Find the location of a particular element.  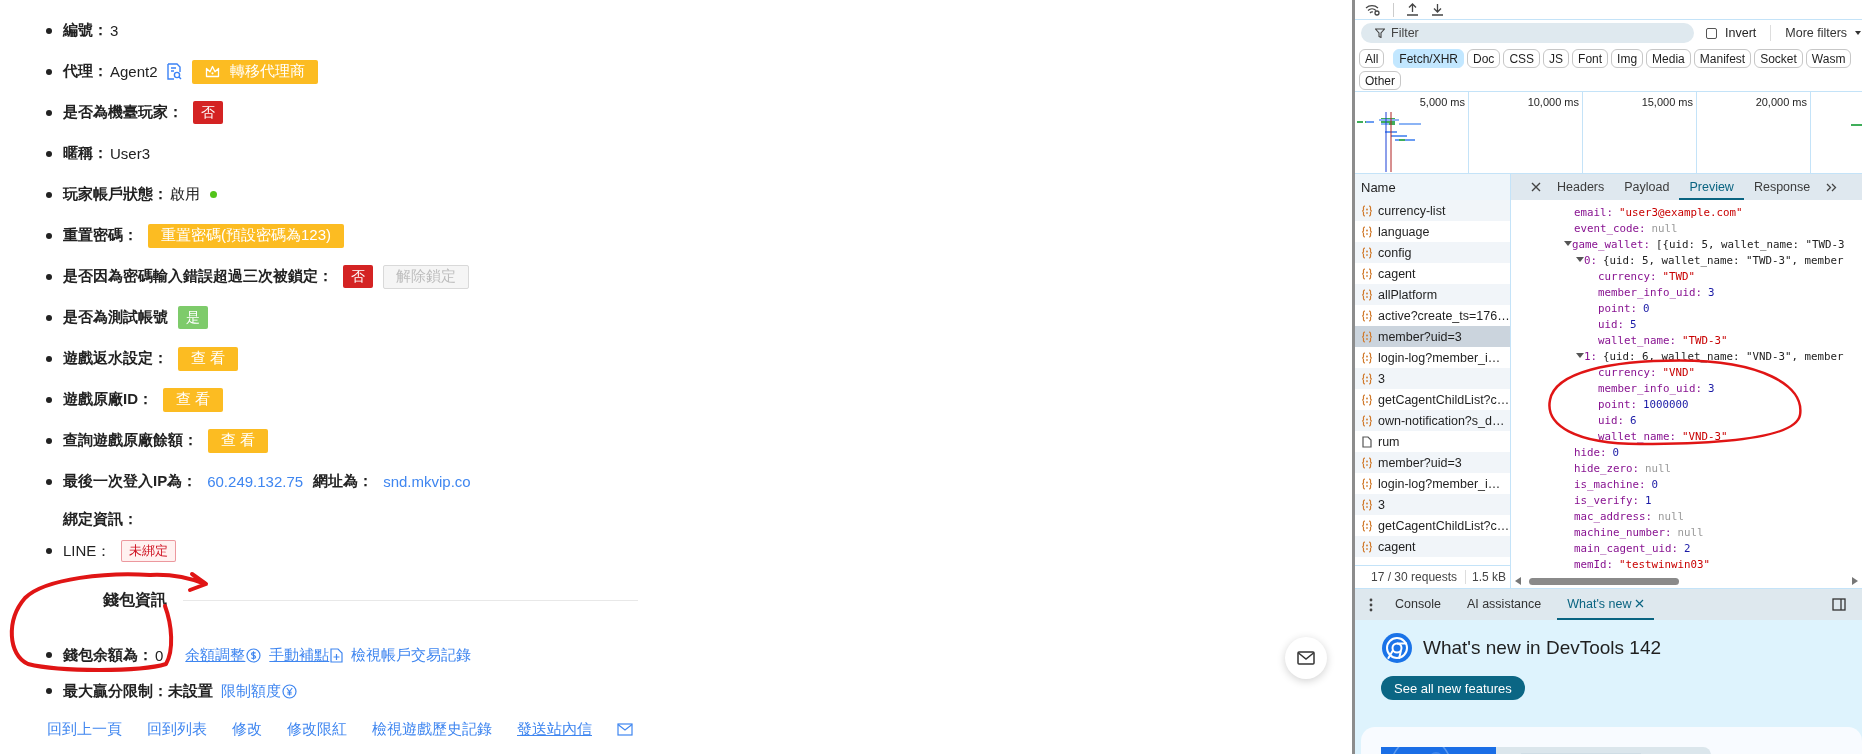

panel-tab: Headers is located at coordinates (1581, 188).